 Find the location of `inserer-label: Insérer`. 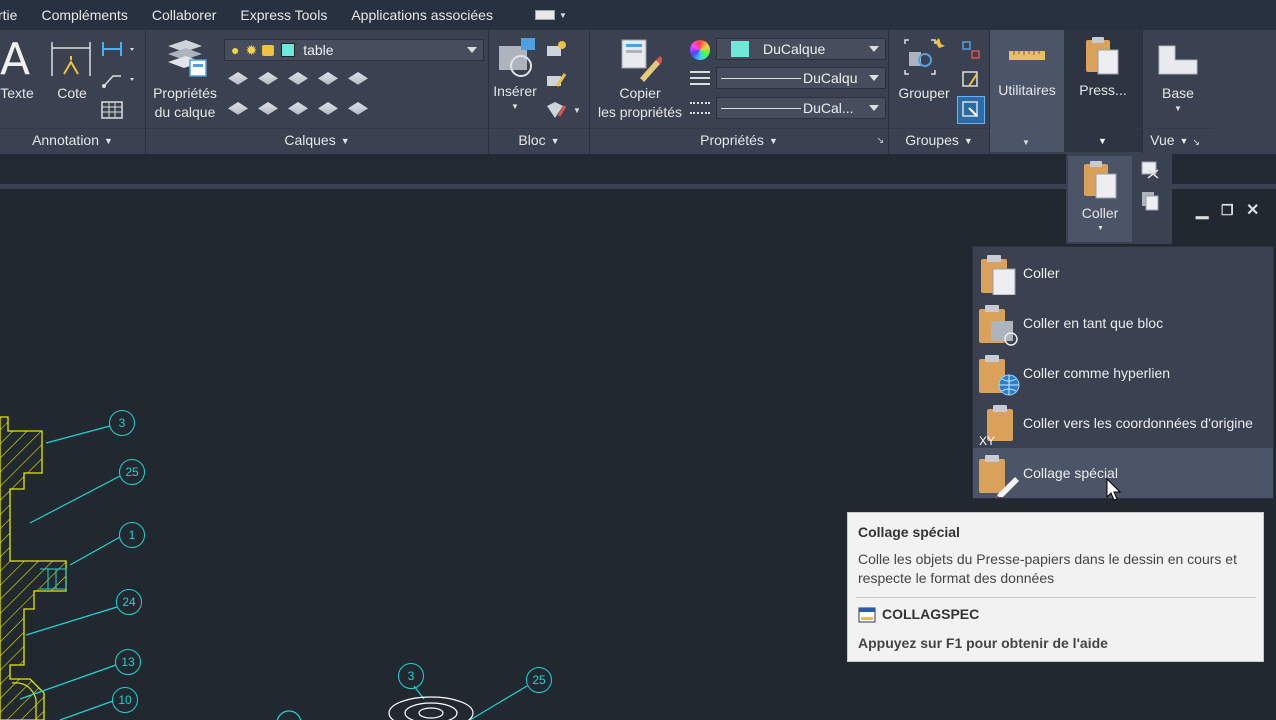

inserer-label: Insérer is located at coordinates (515, 91).